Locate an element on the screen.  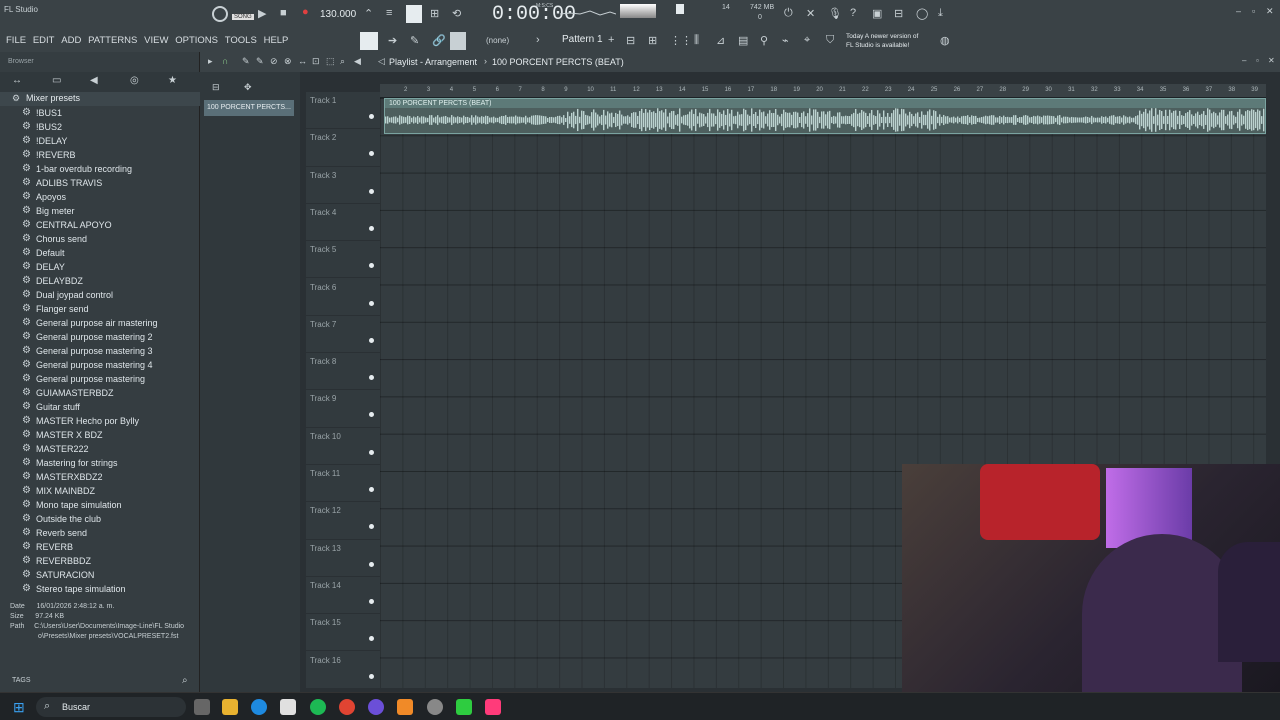
snap-icon is located at coordinates (369, 41).